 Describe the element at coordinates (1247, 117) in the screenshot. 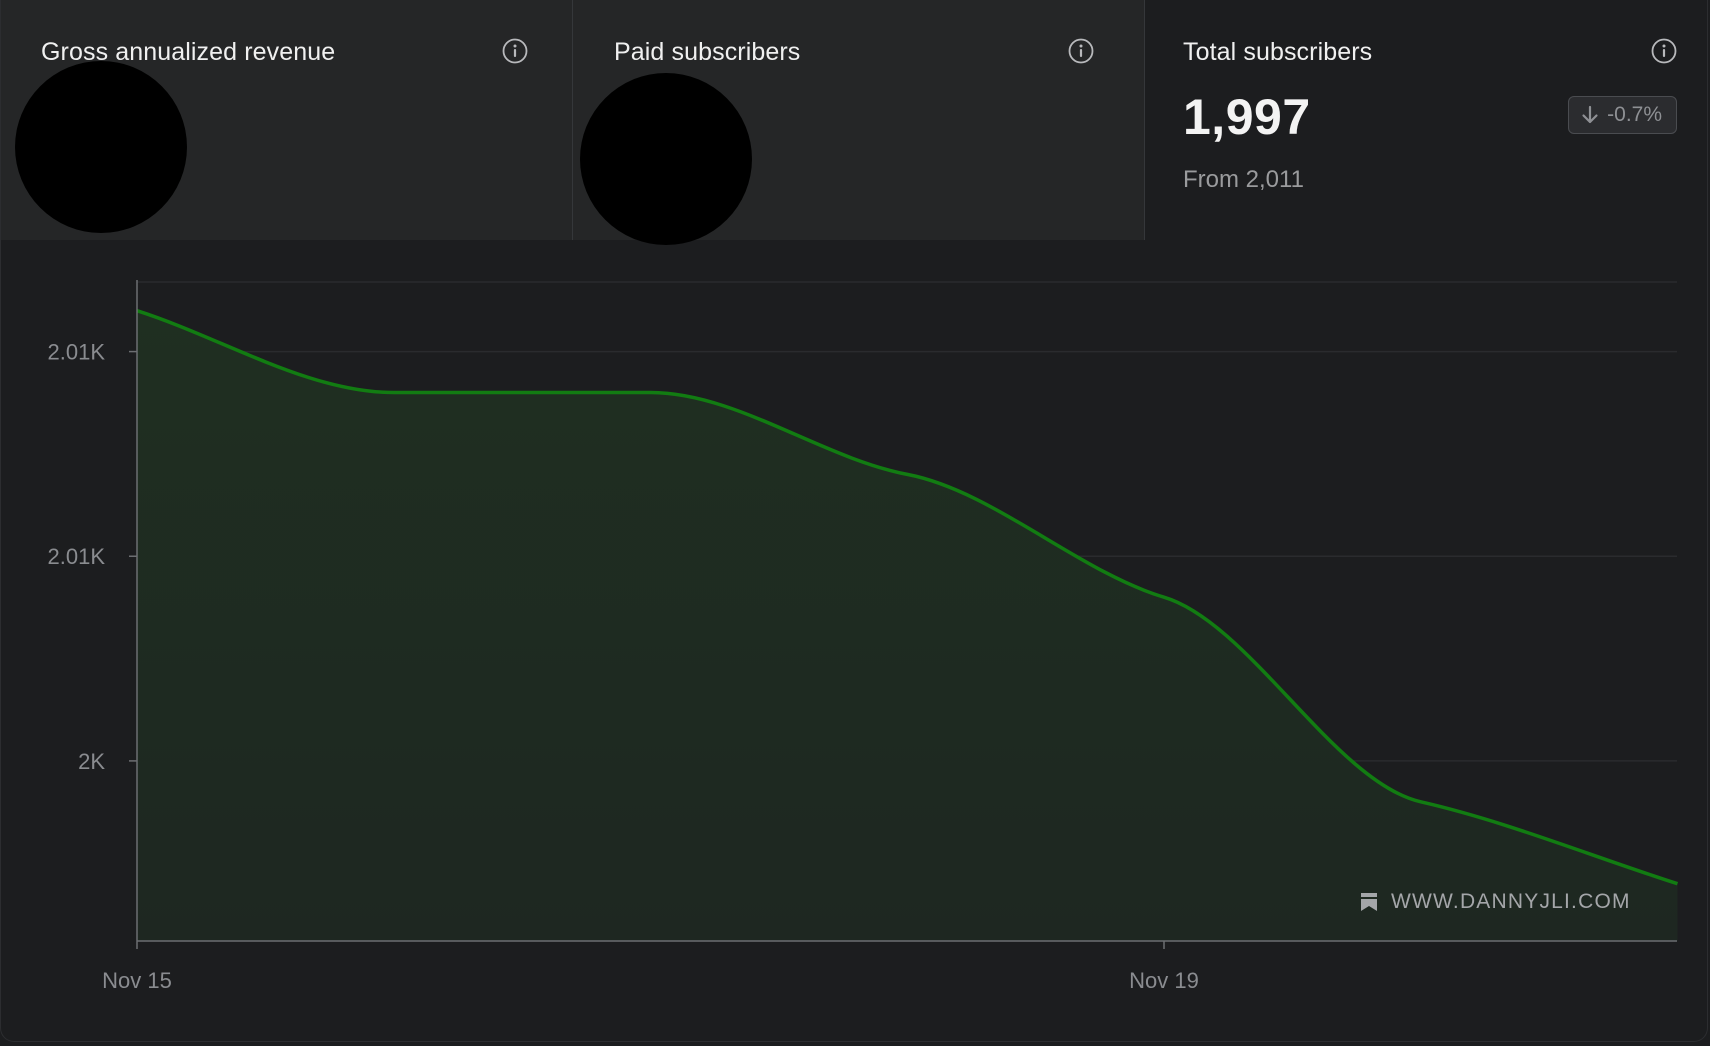

I see `total-subscribers-value: 1,997` at that location.